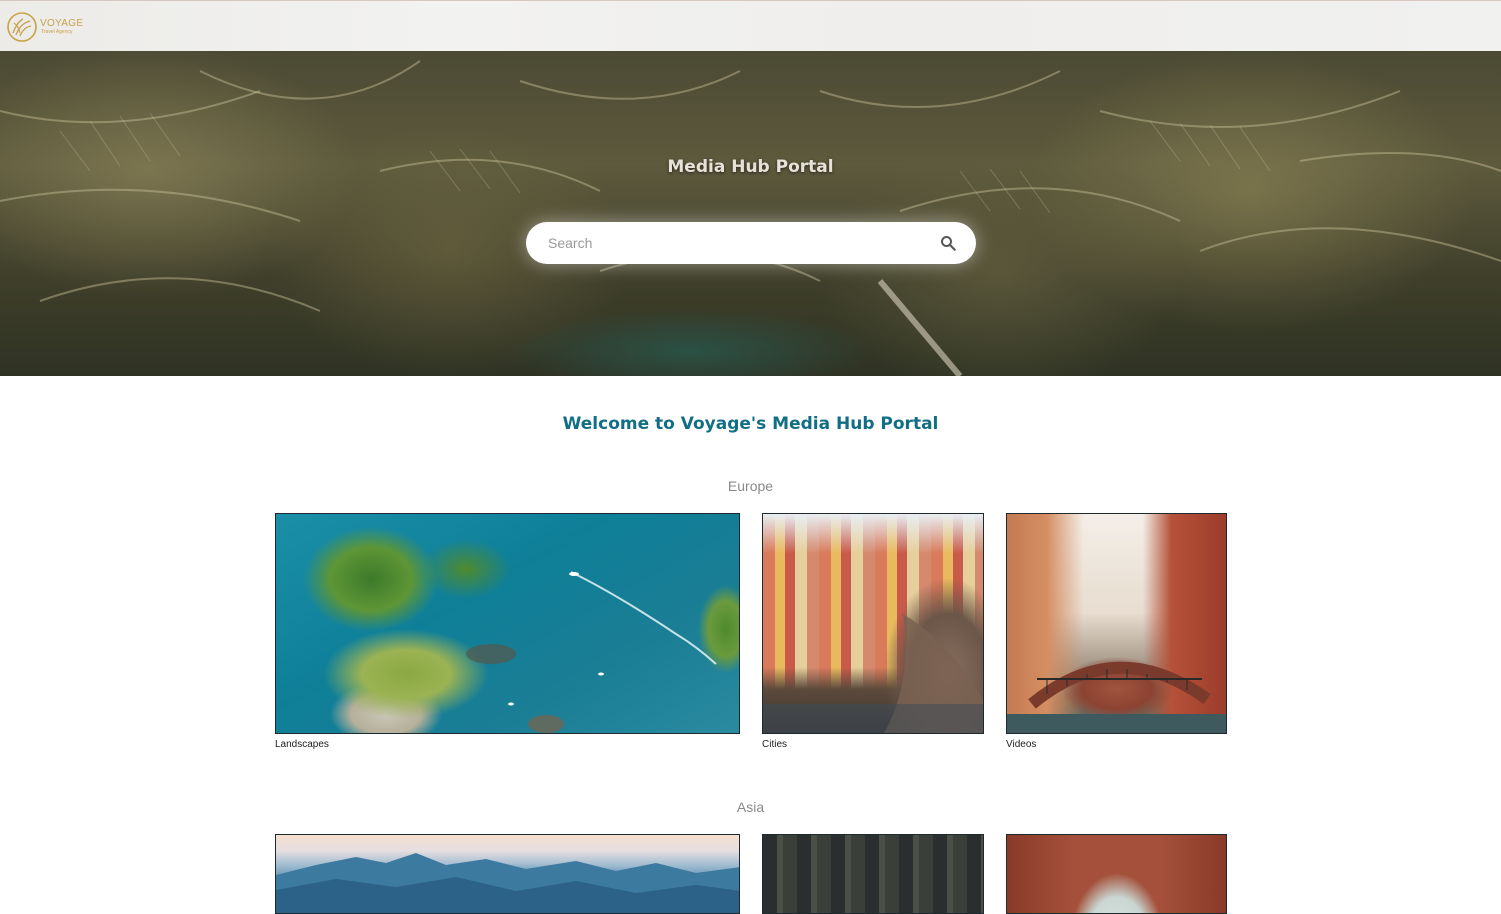 The width and height of the screenshot is (1501, 914). What do you see at coordinates (507, 623) in the screenshot?
I see `aerial-coast-photo` at bounding box center [507, 623].